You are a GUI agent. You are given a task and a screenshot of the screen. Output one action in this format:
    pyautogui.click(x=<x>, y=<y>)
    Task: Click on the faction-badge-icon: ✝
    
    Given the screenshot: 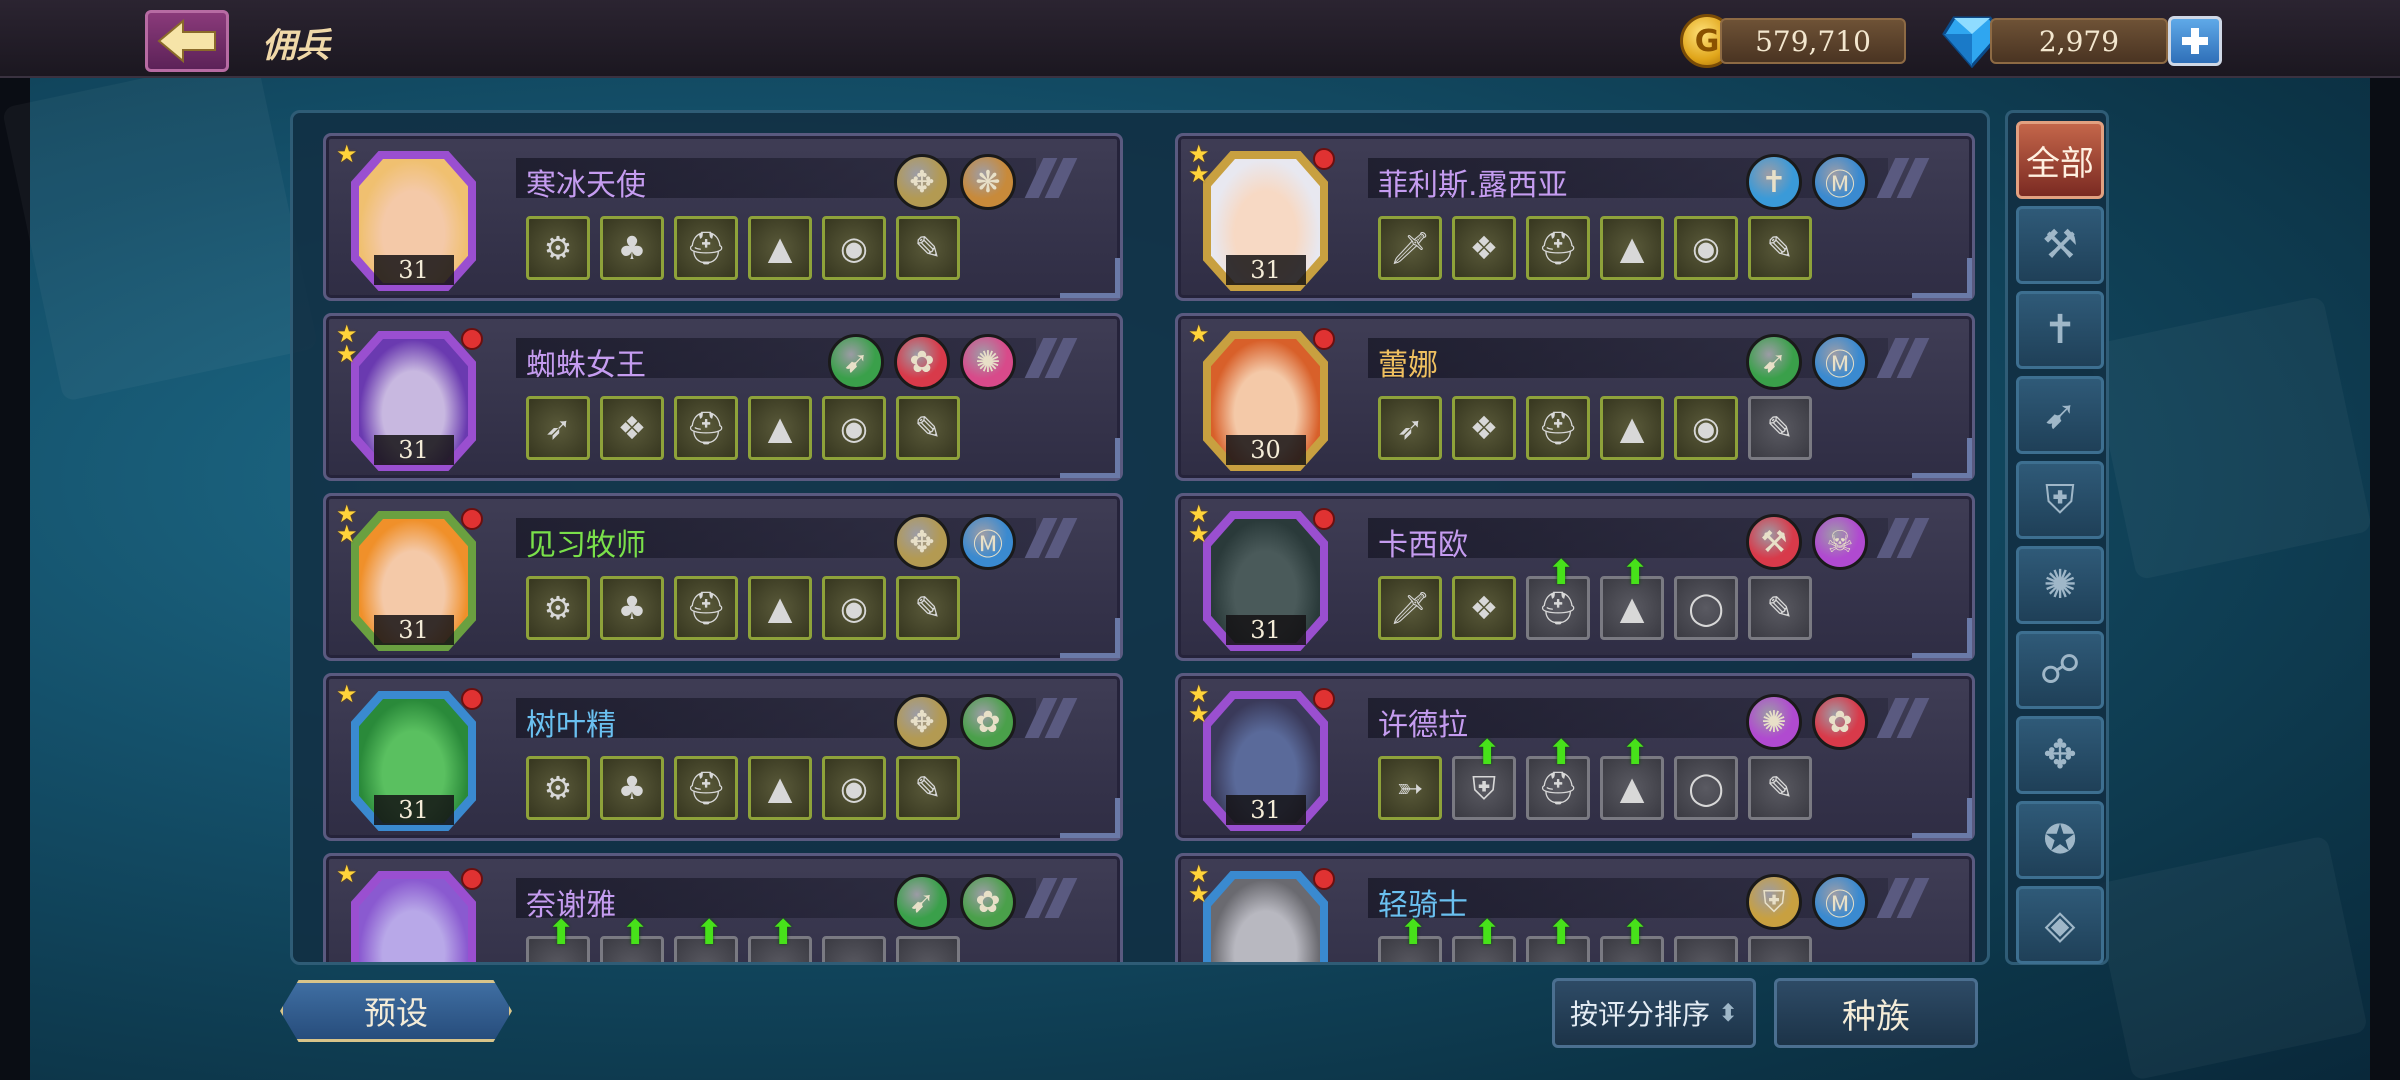 What is the action you would take?
    pyautogui.click(x=1774, y=182)
    